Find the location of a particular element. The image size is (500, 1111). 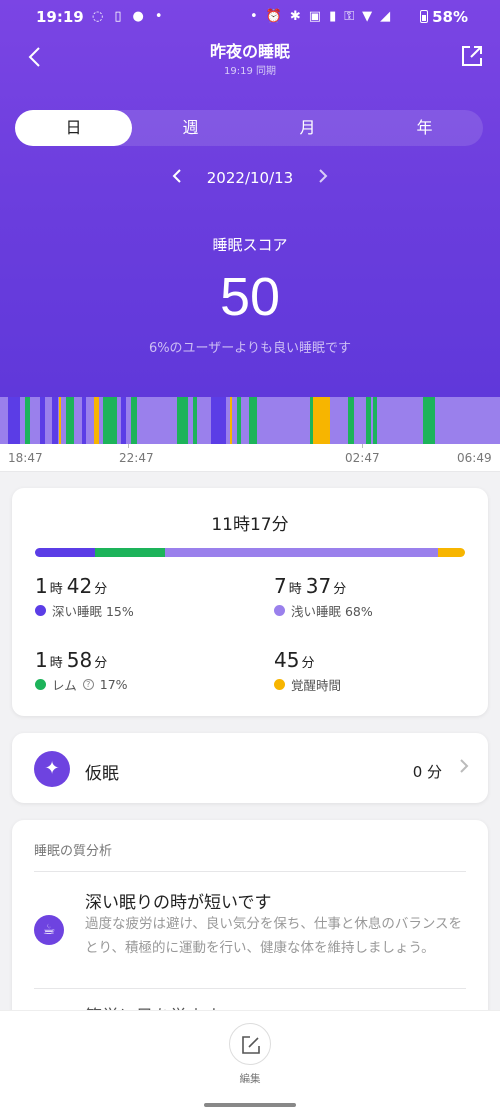

key-icon: ⚿ is located at coordinates (349, 16).